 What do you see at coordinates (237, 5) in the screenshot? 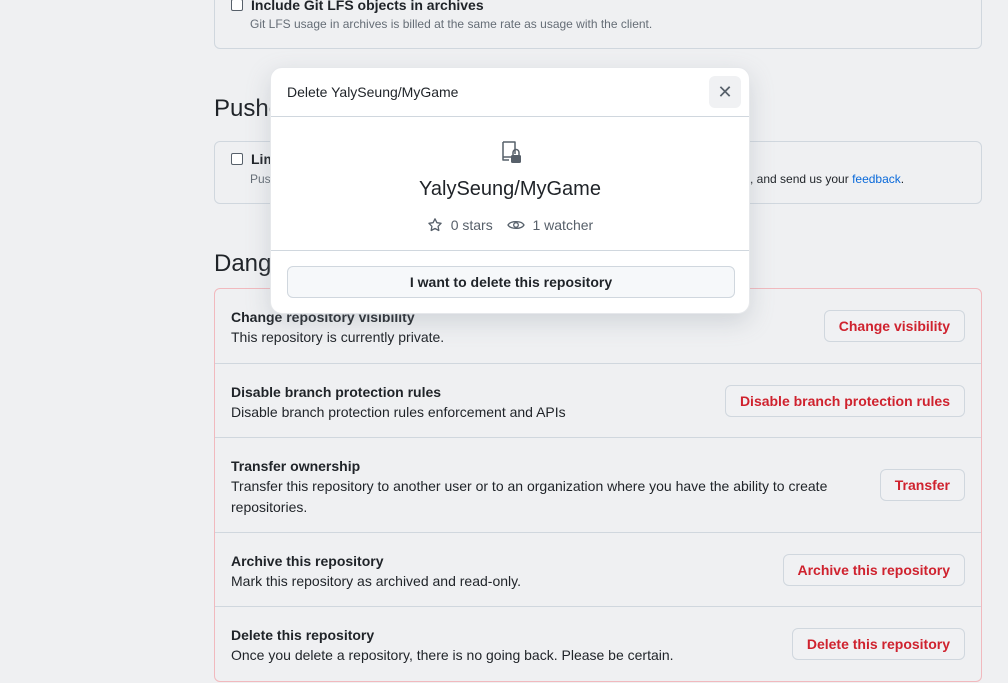
I see `lfs-checkbox` at bounding box center [237, 5].